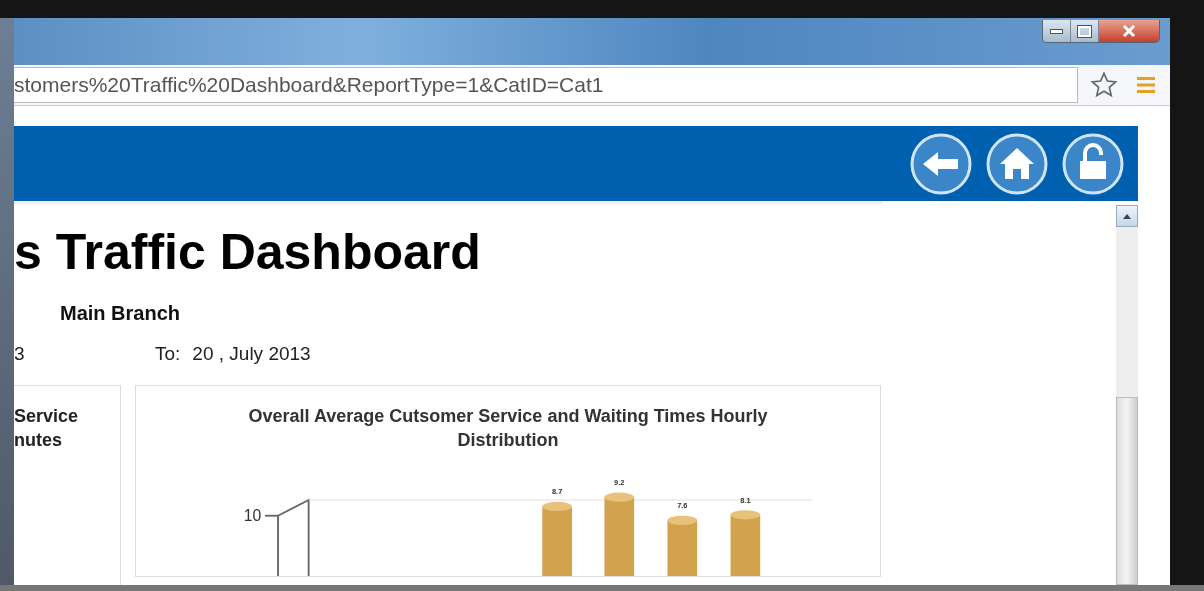 The image size is (1204, 591). I want to click on data-label: 8.1, so click(745, 500).